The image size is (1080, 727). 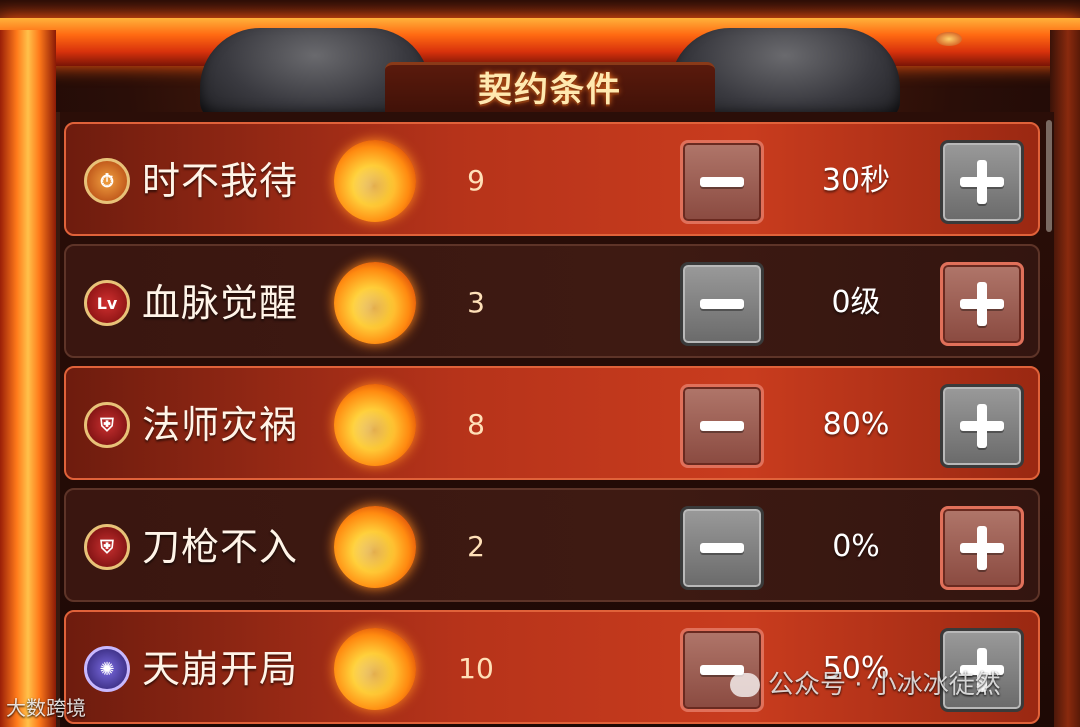 I want to click on scrollbar, so click(x=1049, y=176).